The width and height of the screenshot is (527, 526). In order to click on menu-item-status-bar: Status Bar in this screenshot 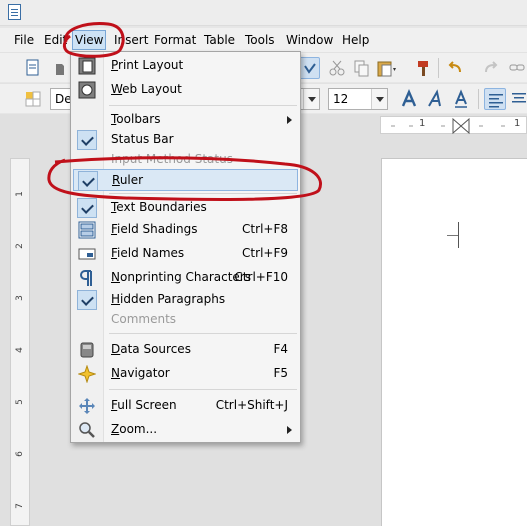, I will do `click(185, 140)`.